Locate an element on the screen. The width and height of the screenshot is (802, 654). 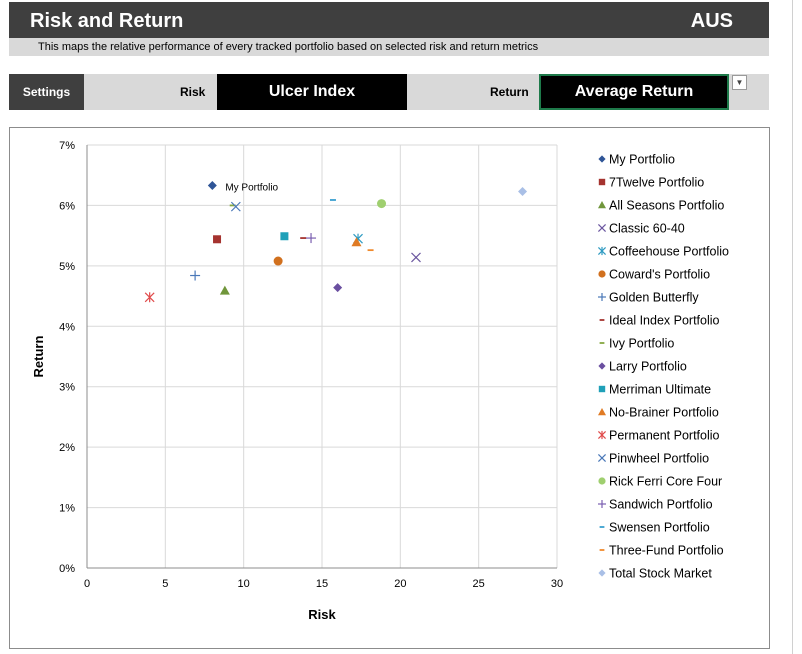
legend-item: Three-Fund Portfolio is located at coordinates (661, 551).